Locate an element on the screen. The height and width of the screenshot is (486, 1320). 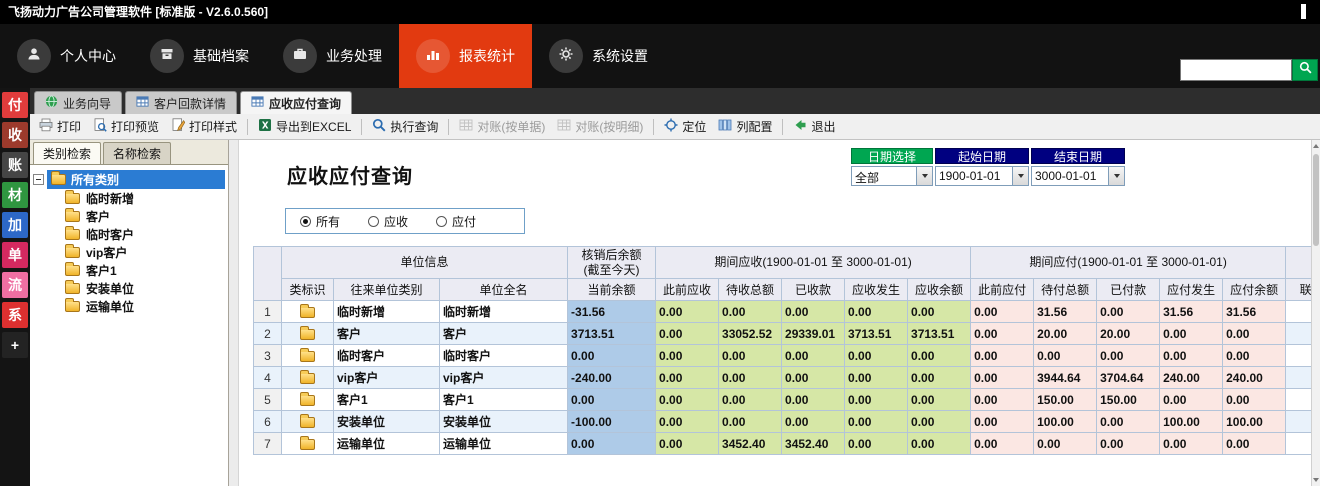
chevron-down-icon is located at coordinates (1116, 176).